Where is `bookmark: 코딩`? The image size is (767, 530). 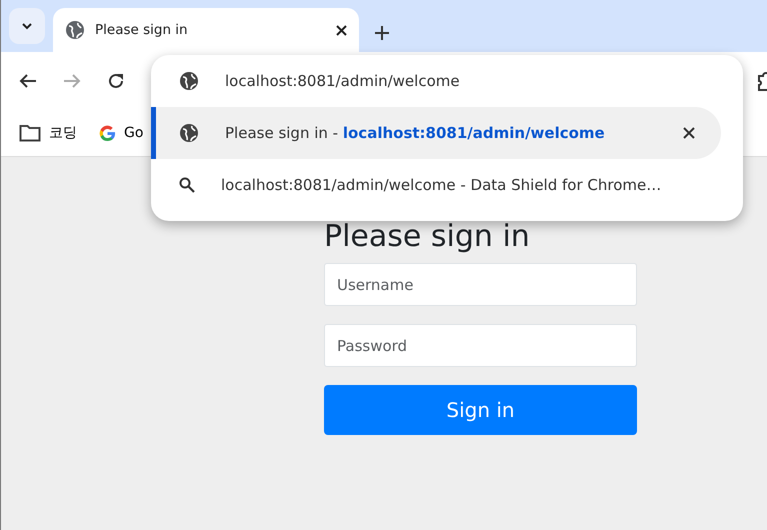
bookmark: 코딩 is located at coordinates (48, 133).